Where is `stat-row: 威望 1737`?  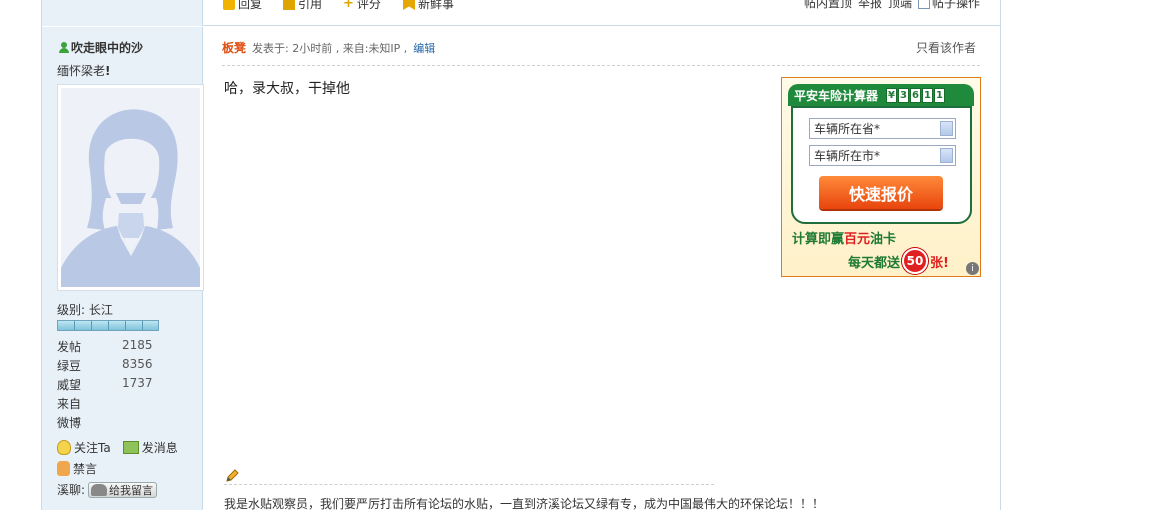 stat-row: 威望 1737 is located at coordinates (127, 385).